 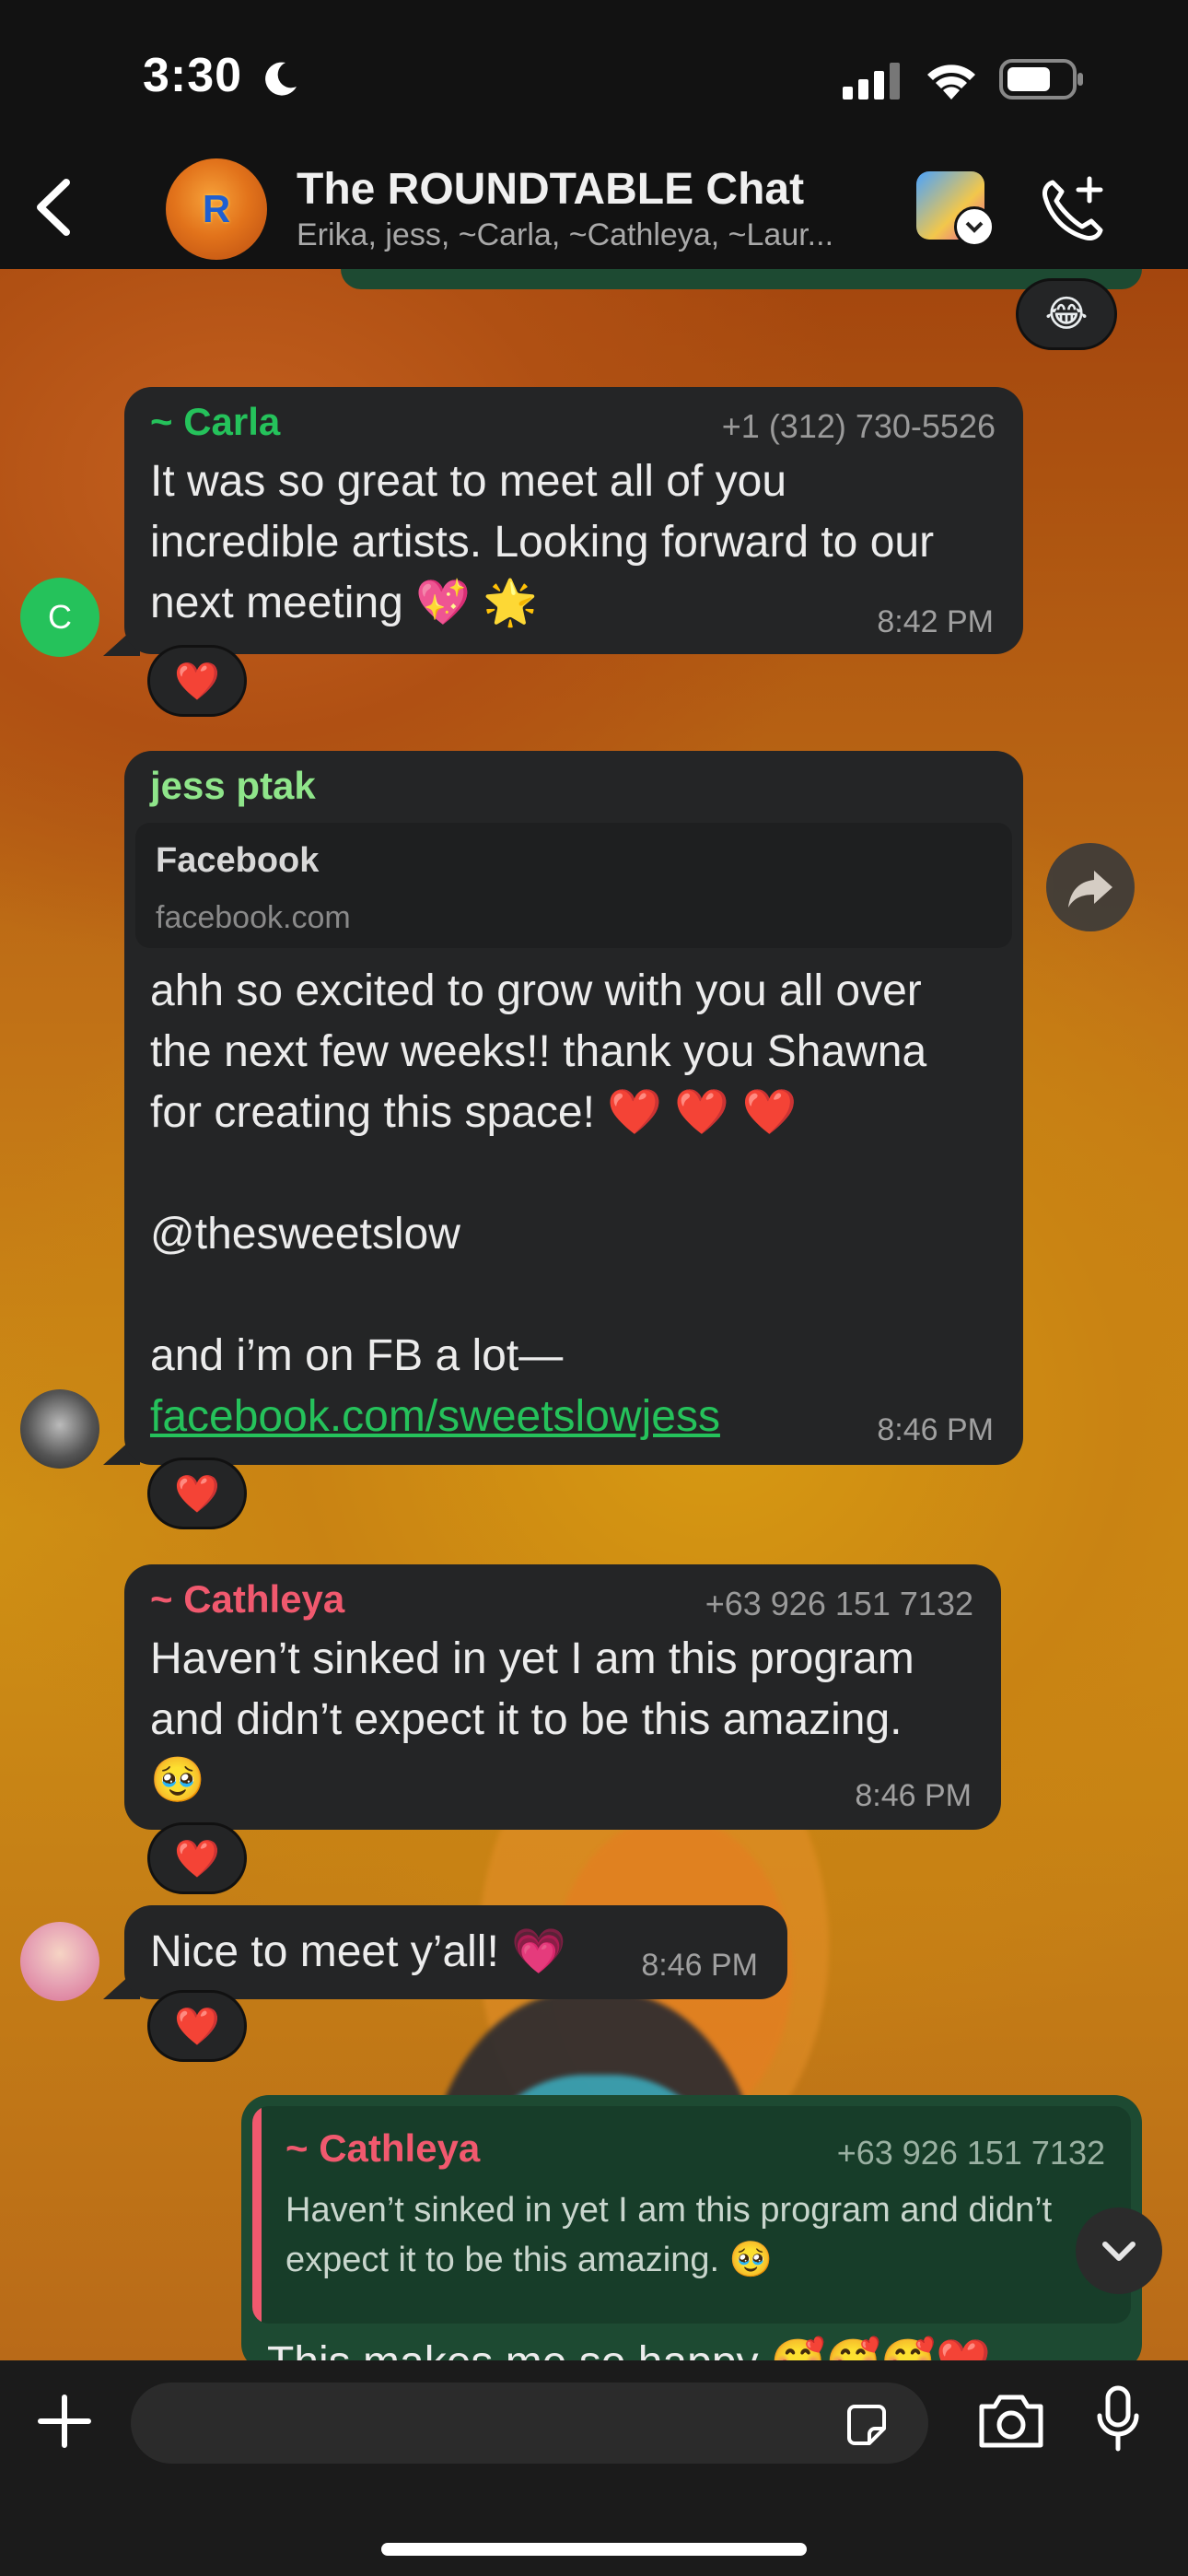 I want to click on avatar: C, so click(x=59, y=617).